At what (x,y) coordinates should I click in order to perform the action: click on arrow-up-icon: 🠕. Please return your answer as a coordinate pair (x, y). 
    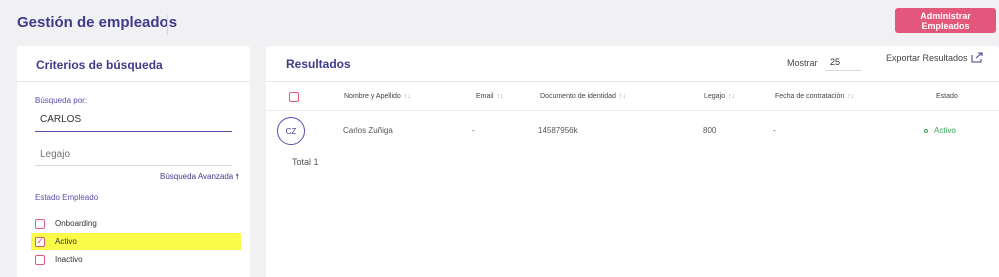
    Looking at the image, I should click on (237, 176).